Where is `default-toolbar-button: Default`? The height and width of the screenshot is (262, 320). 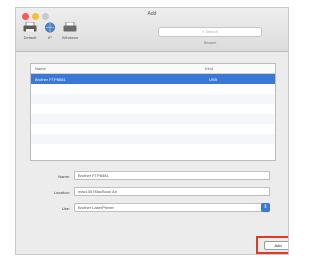
default-toolbar-button: Default is located at coordinates (30, 31).